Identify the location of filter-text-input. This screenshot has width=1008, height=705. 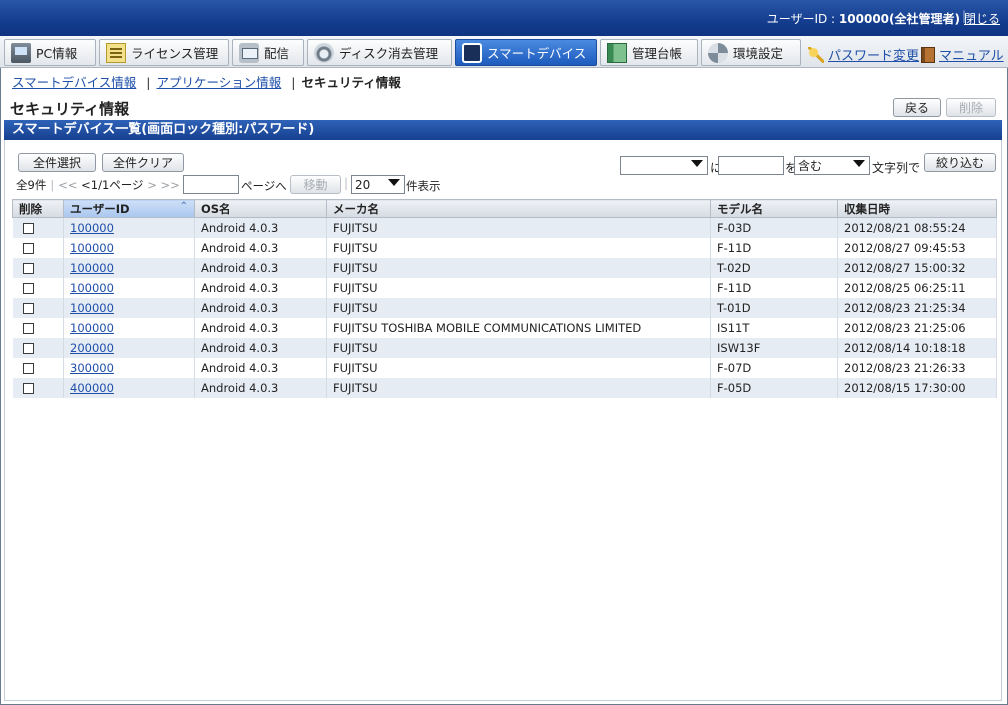
(751, 165).